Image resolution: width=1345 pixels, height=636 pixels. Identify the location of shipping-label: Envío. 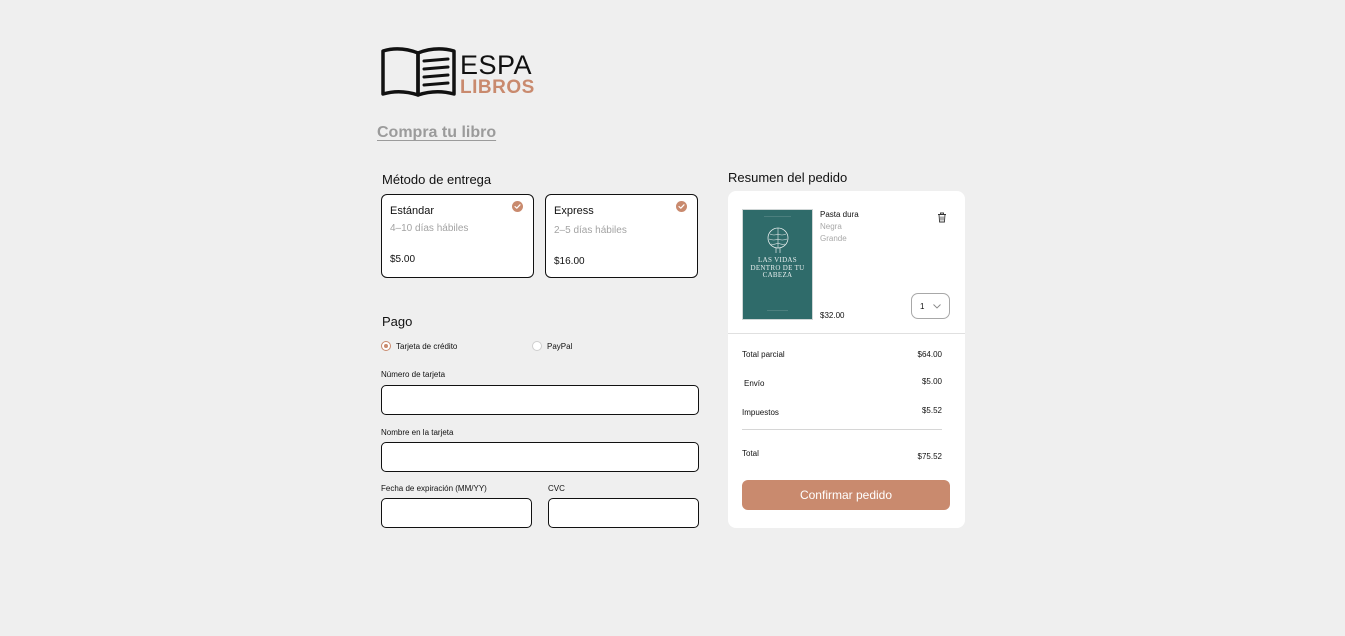
(754, 383).